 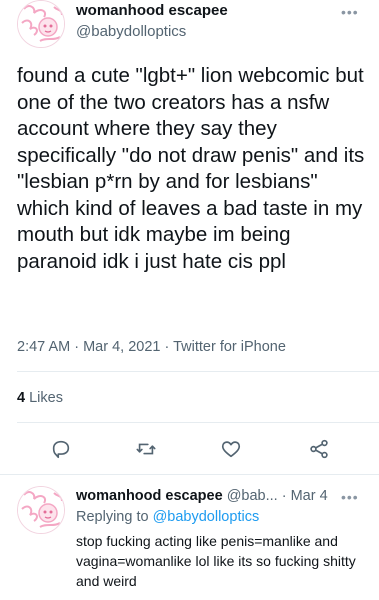 I want to click on reply-avatar, so click(x=41, y=510).